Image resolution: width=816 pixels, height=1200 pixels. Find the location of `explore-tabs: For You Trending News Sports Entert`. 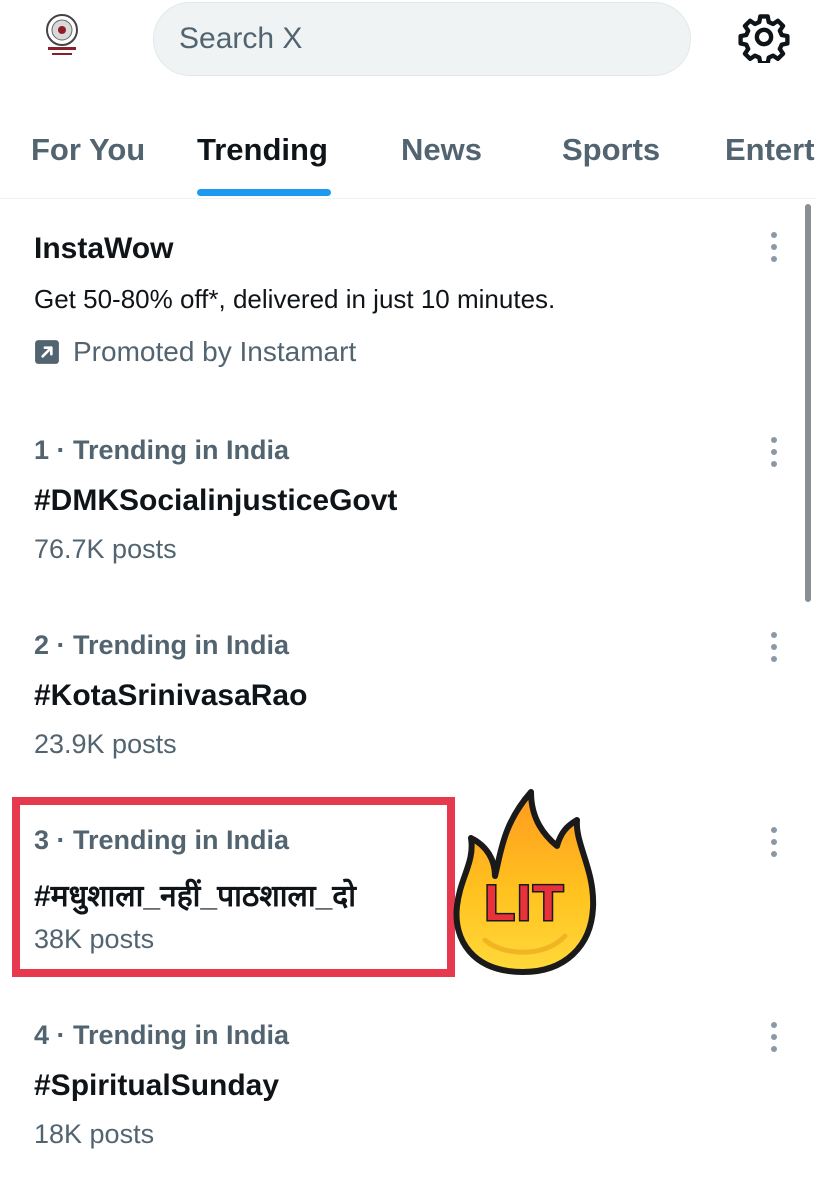

explore-tabs: For You Trending News Sports Entert is located at coordinates (408, 155).